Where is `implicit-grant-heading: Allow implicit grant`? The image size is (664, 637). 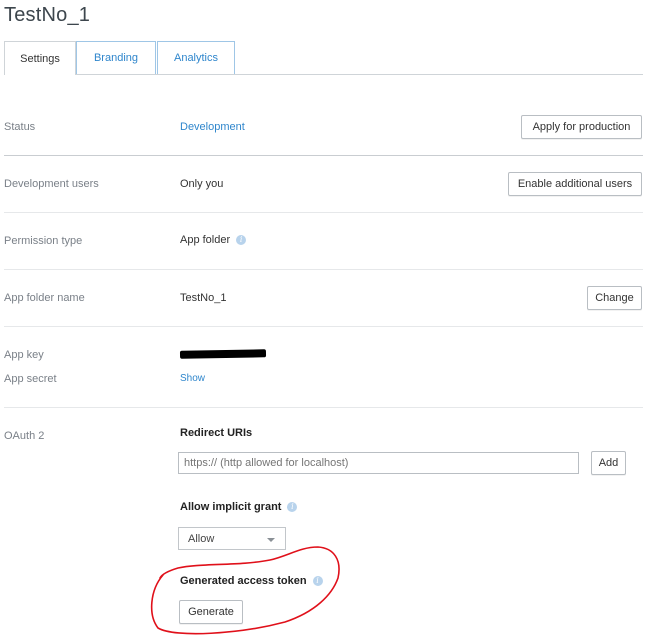
implicit-grant-heading: Allow implicit grant is located at coordinates (231, 507).